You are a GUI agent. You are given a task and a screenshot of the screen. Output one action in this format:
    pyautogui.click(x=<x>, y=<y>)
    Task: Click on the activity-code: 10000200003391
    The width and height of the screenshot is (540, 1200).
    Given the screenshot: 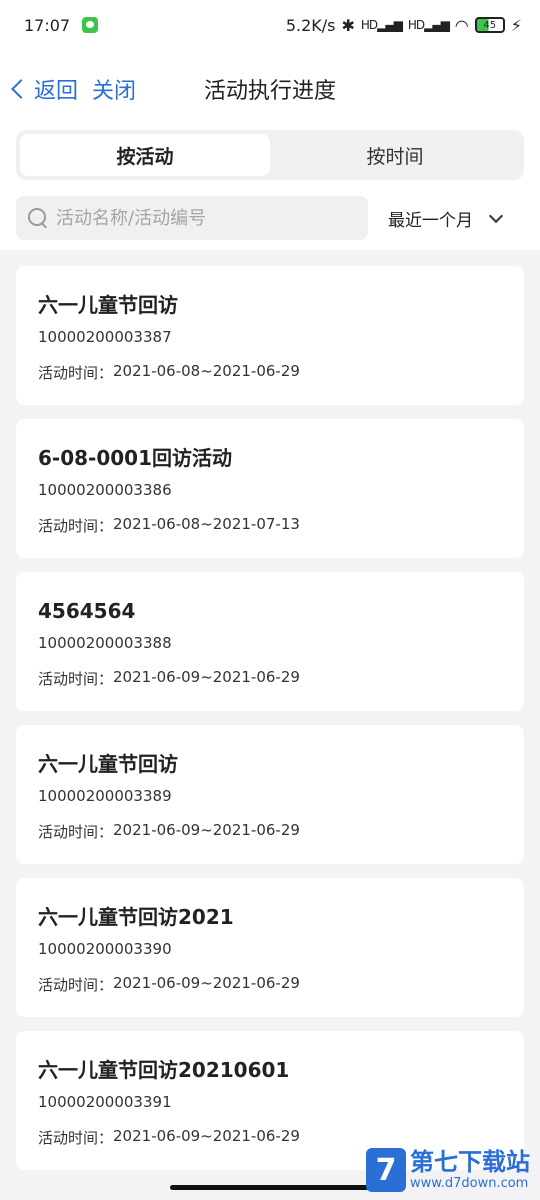 What is the action you would take?
    pyautogui.click(x=105, y=1102)
    